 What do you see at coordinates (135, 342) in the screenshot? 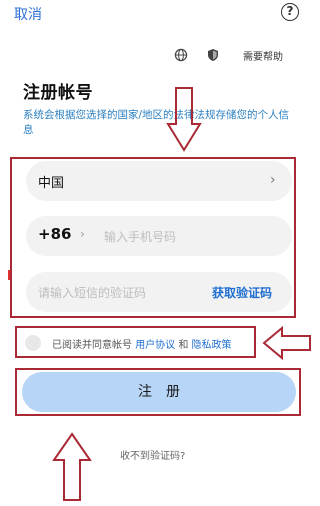
I see `annotation-frame-agreement` at bounding box center [135, 342].